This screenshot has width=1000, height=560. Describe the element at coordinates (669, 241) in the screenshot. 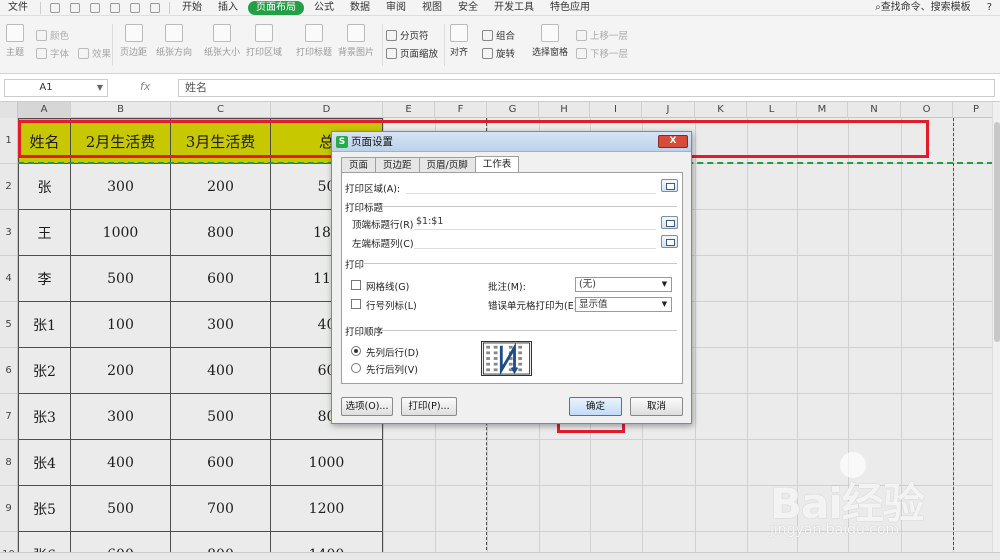

I see `cols-to-repeat-picker-icon` at that location.